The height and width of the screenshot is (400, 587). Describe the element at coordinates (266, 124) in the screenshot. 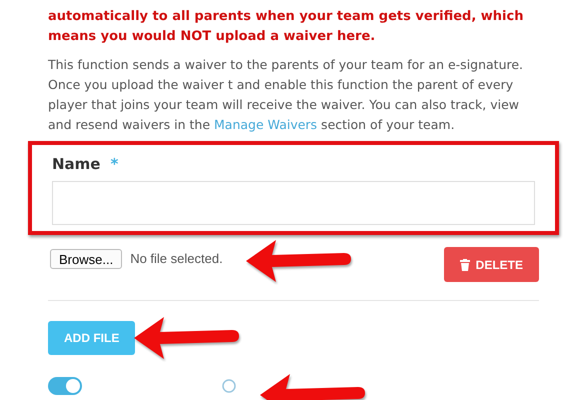

I see `manage-waivers-link: Manage Waivers` at that location.